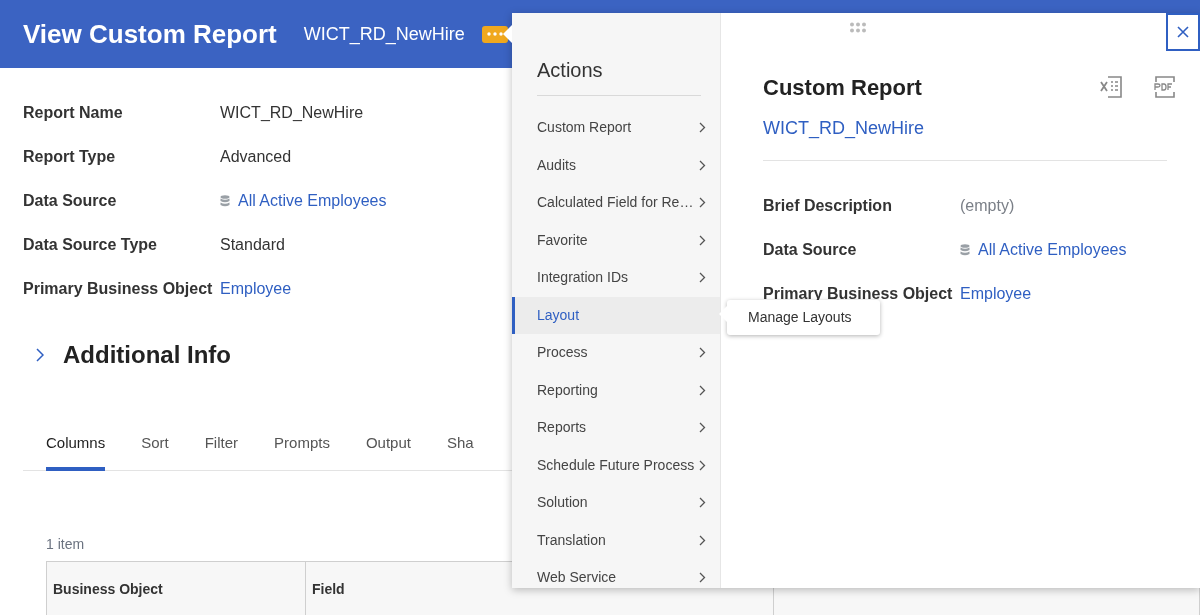  What do you see at coordinates (155, 450) in the screenshot?
I see `tab: Sort` at bounding box center [155, 450].